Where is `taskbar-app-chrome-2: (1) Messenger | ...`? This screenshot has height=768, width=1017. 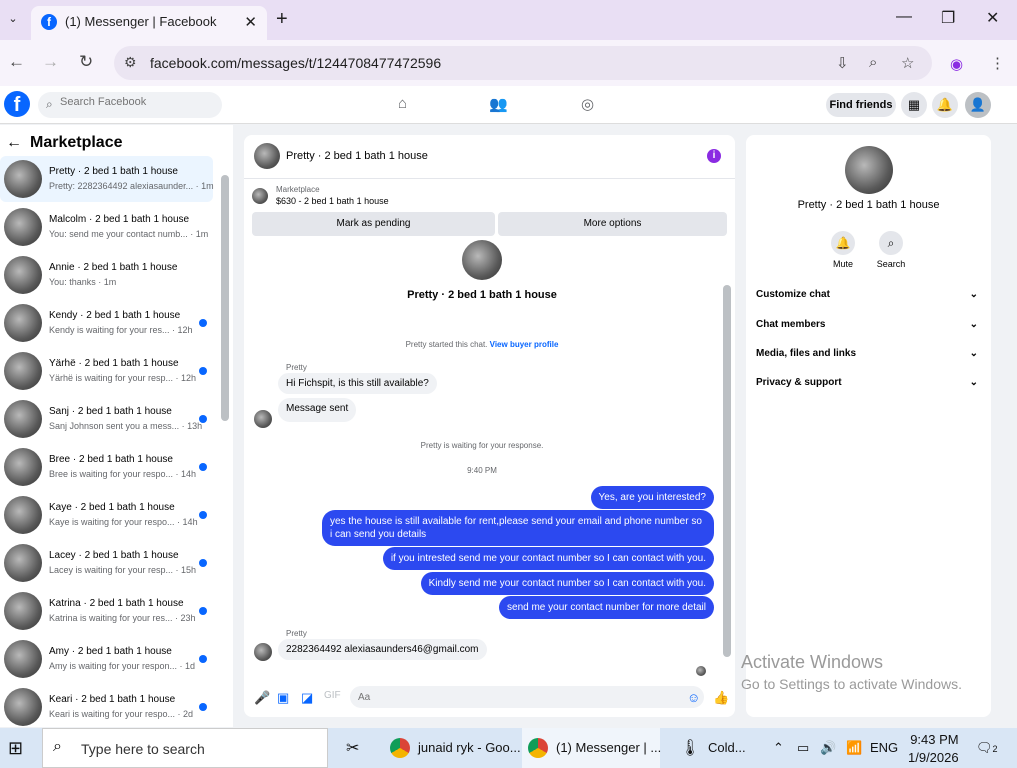 taskbar-app-chrome-2: (1) Messenger | ... is located at coordinates (591, 748).